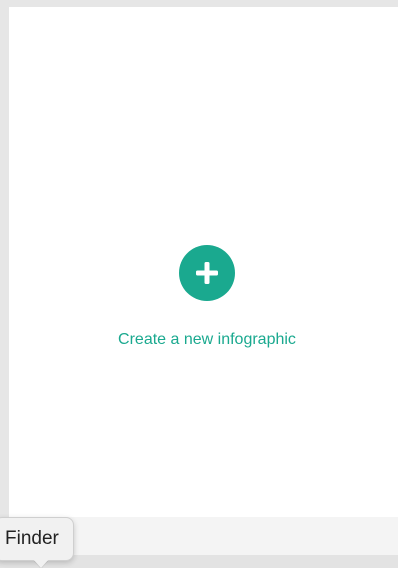  I want to click on tooltip-arrow, so click(41, 563).